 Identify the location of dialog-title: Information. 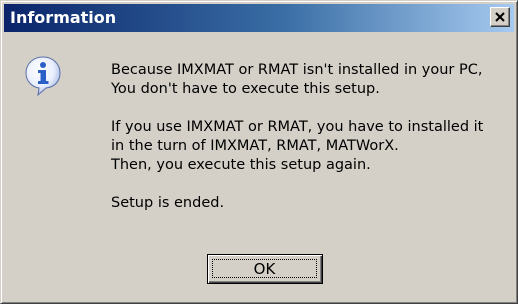
(63, 17).